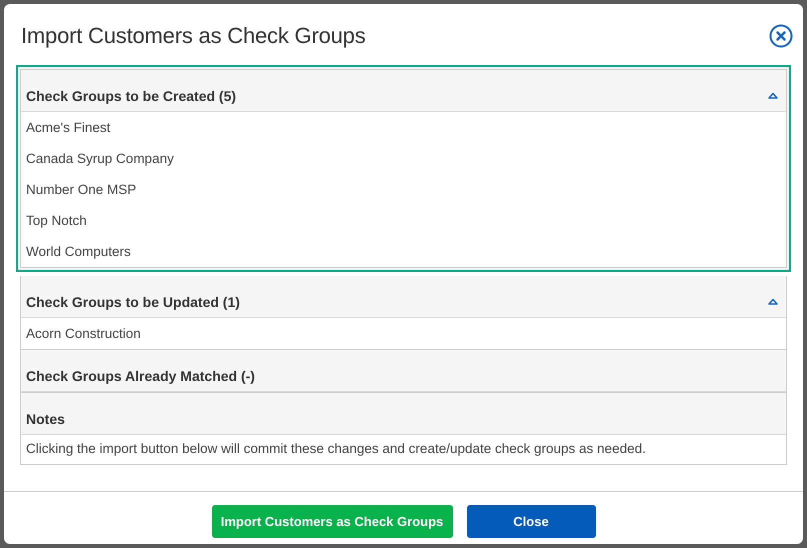 This screenshot has width=807, height=548. I want to click on section-header: Check Groups Already Matched (-), so click(403, 371).